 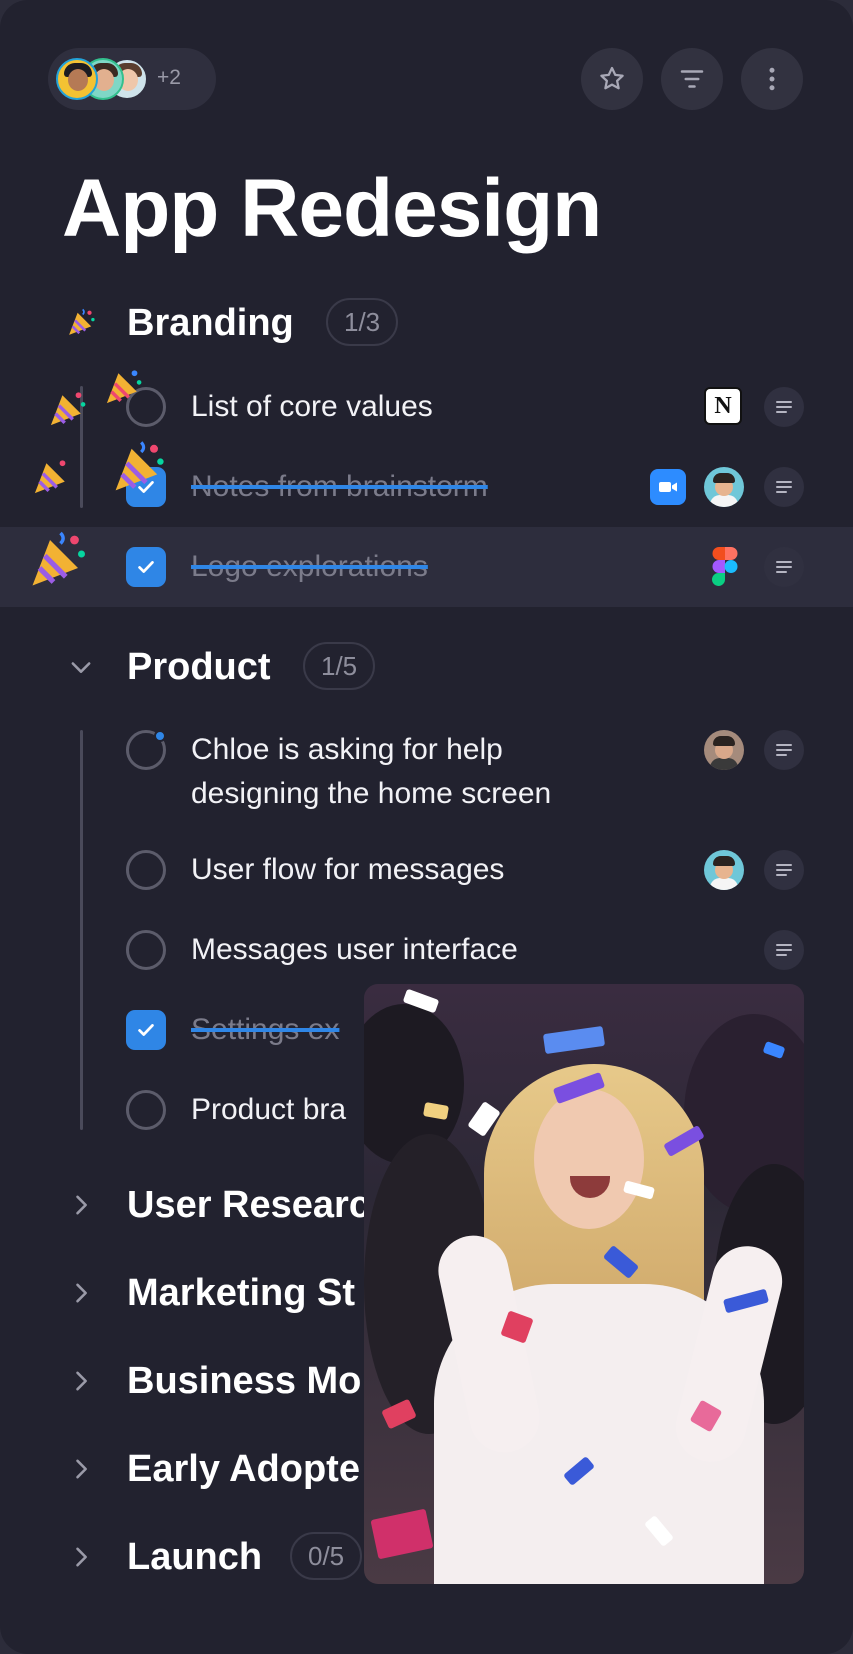 I want to click on filter-button, so click(x=692, y=79).